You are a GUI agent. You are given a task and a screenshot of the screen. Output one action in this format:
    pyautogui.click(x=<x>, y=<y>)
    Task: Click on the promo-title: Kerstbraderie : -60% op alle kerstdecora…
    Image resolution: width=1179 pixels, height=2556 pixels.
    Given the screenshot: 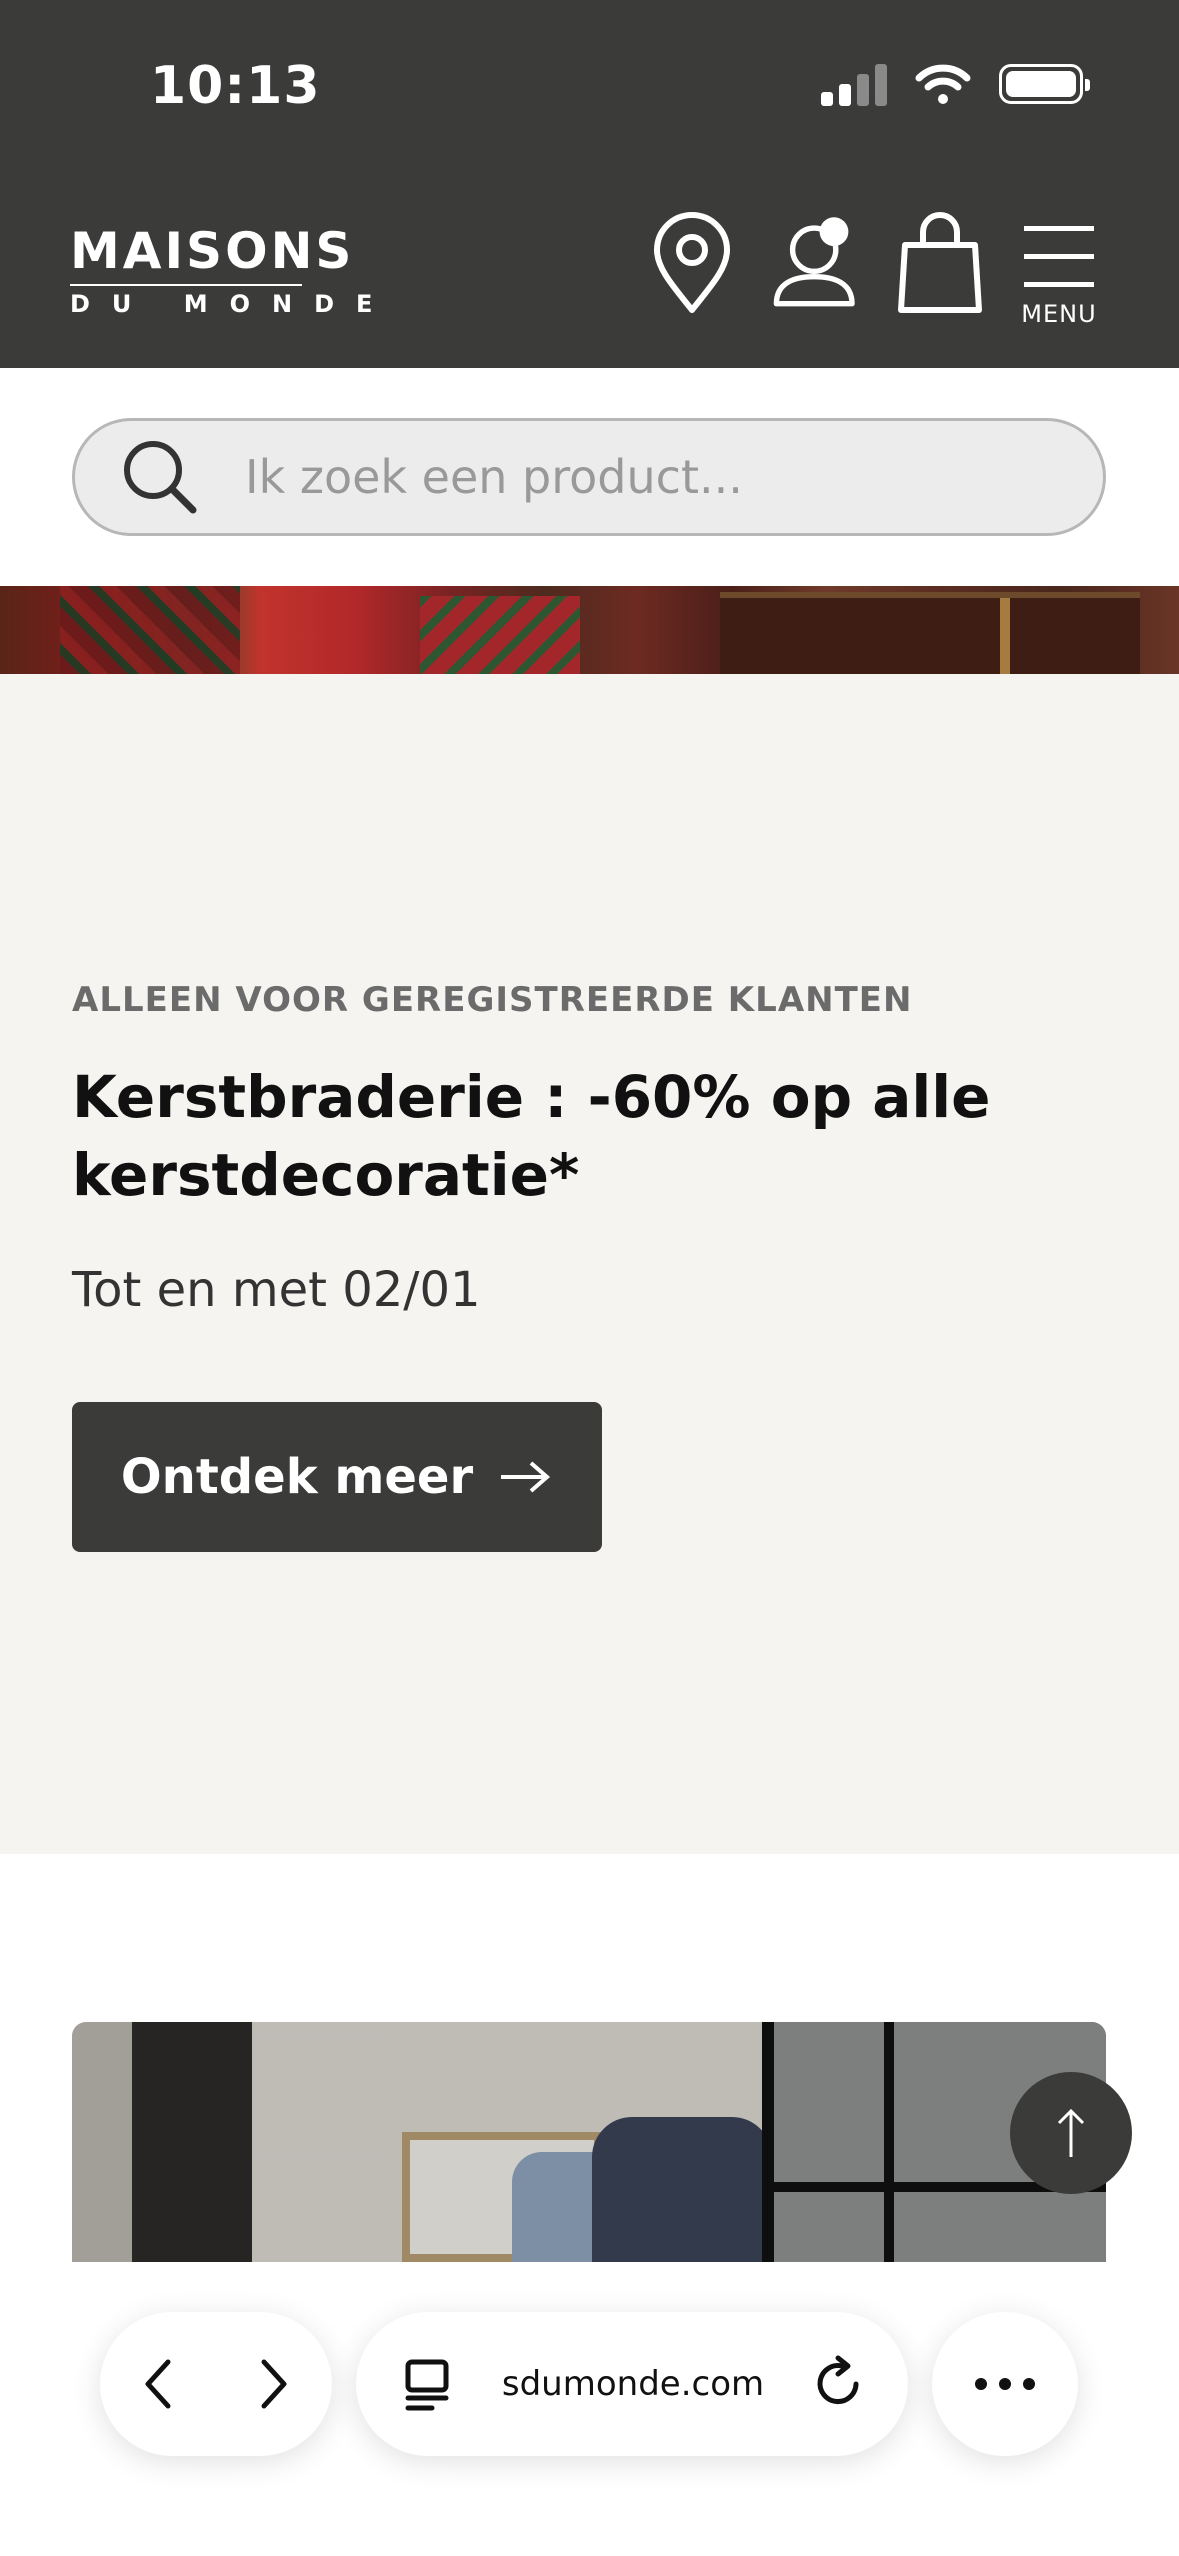 What is the action you would take?
    pyautogui.click(x=531, y=1136)
    